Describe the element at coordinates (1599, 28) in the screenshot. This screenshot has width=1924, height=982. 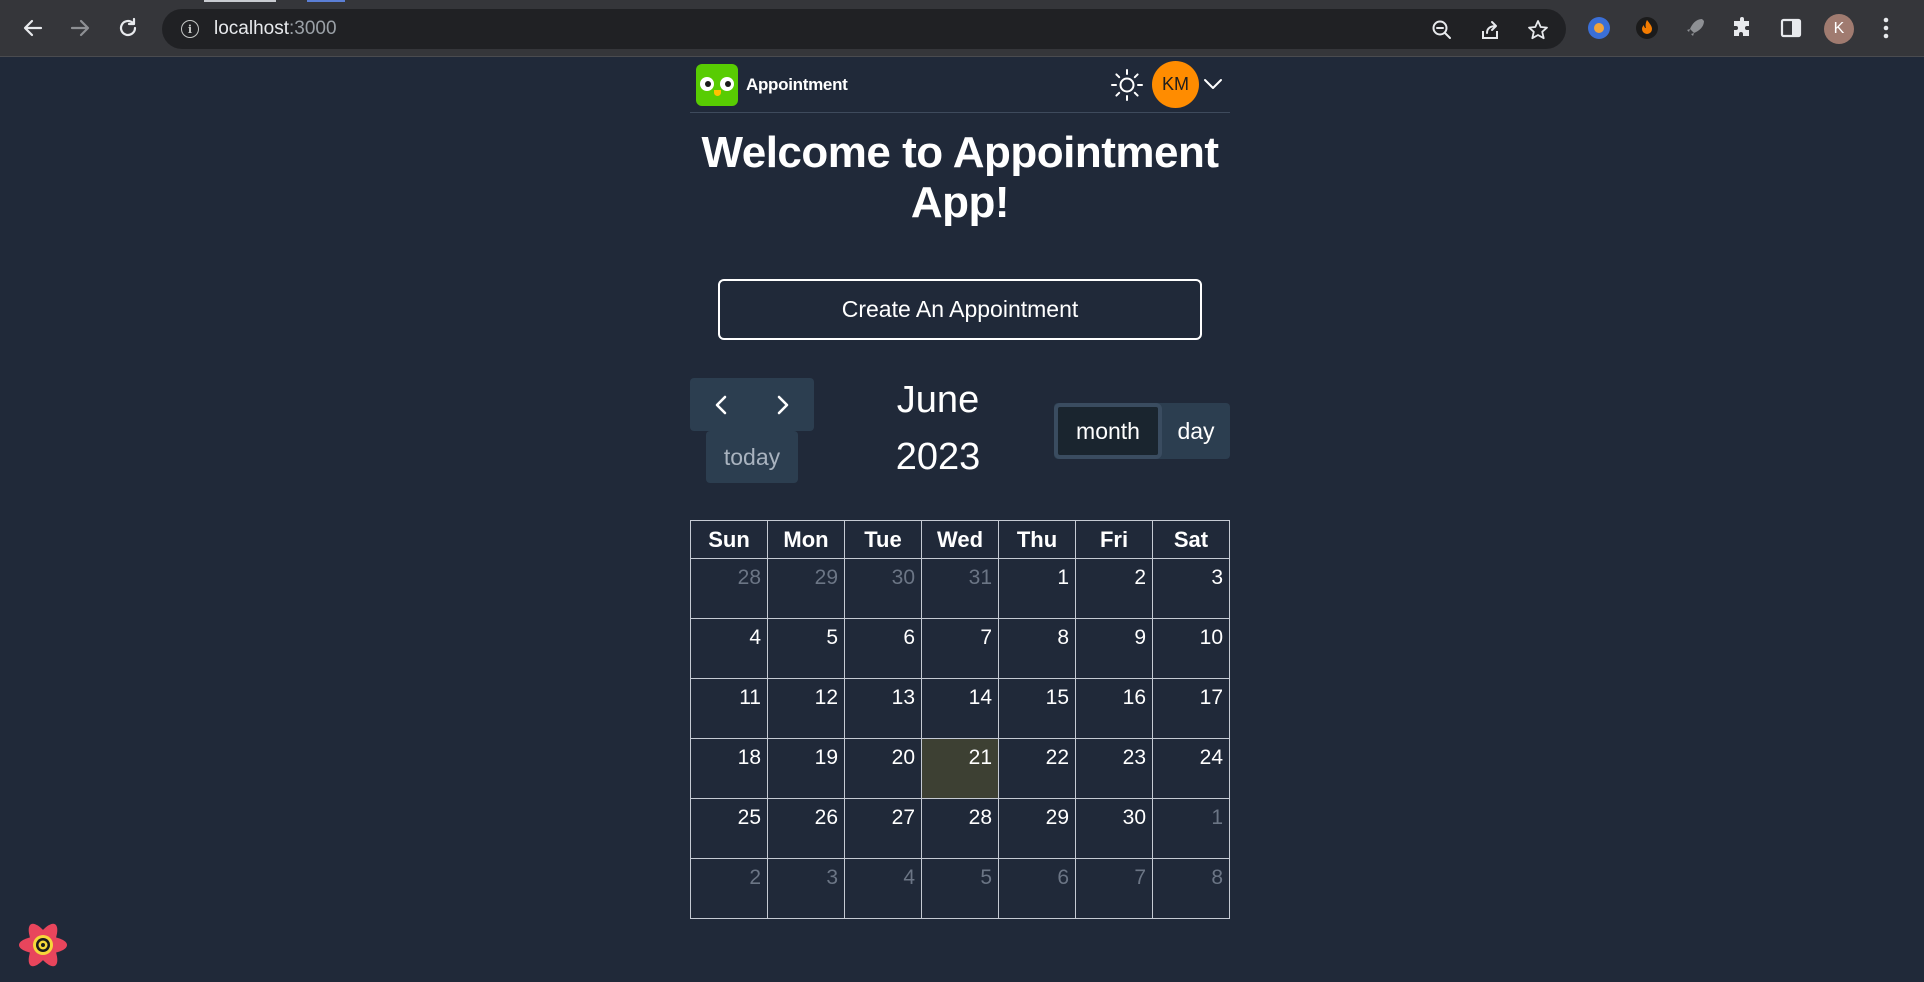
I see `extension-globe-icon` at that location.